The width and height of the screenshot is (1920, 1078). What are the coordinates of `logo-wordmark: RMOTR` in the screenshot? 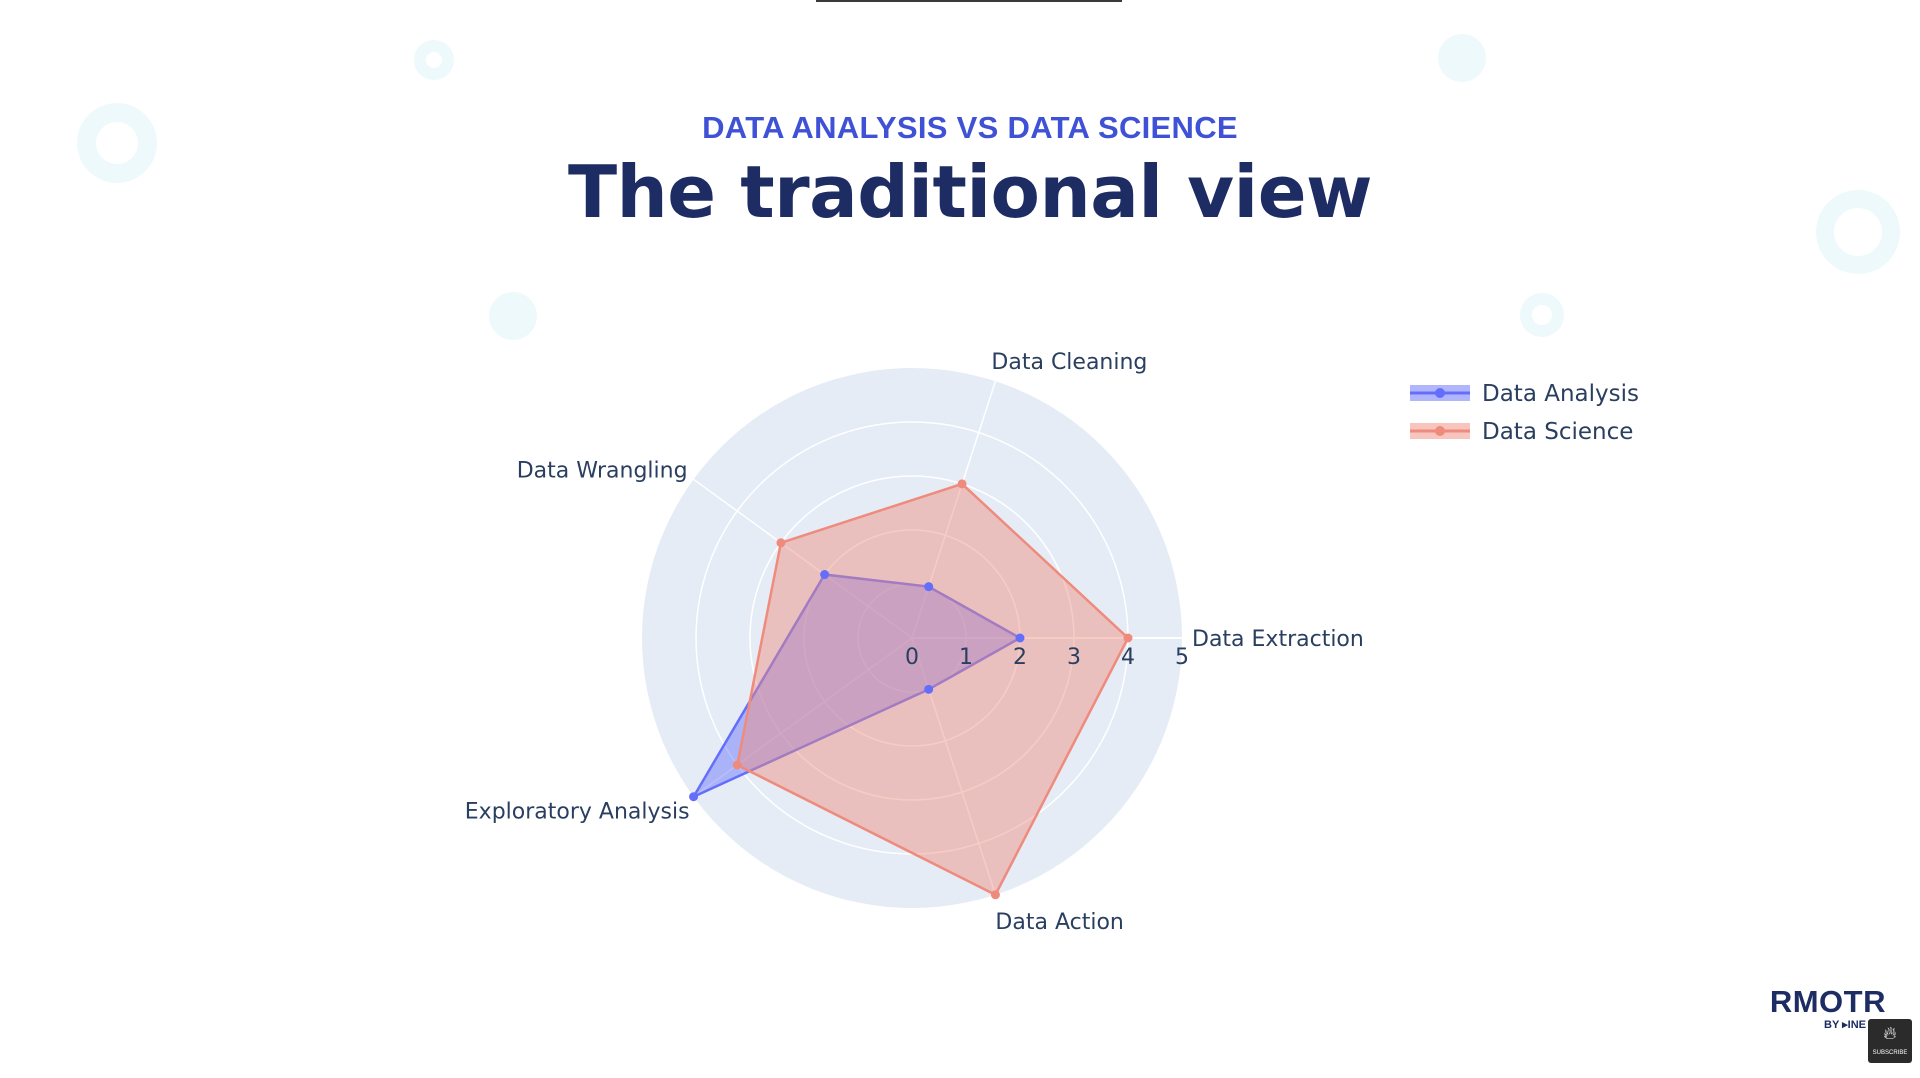 It's located at (1827, 1001).